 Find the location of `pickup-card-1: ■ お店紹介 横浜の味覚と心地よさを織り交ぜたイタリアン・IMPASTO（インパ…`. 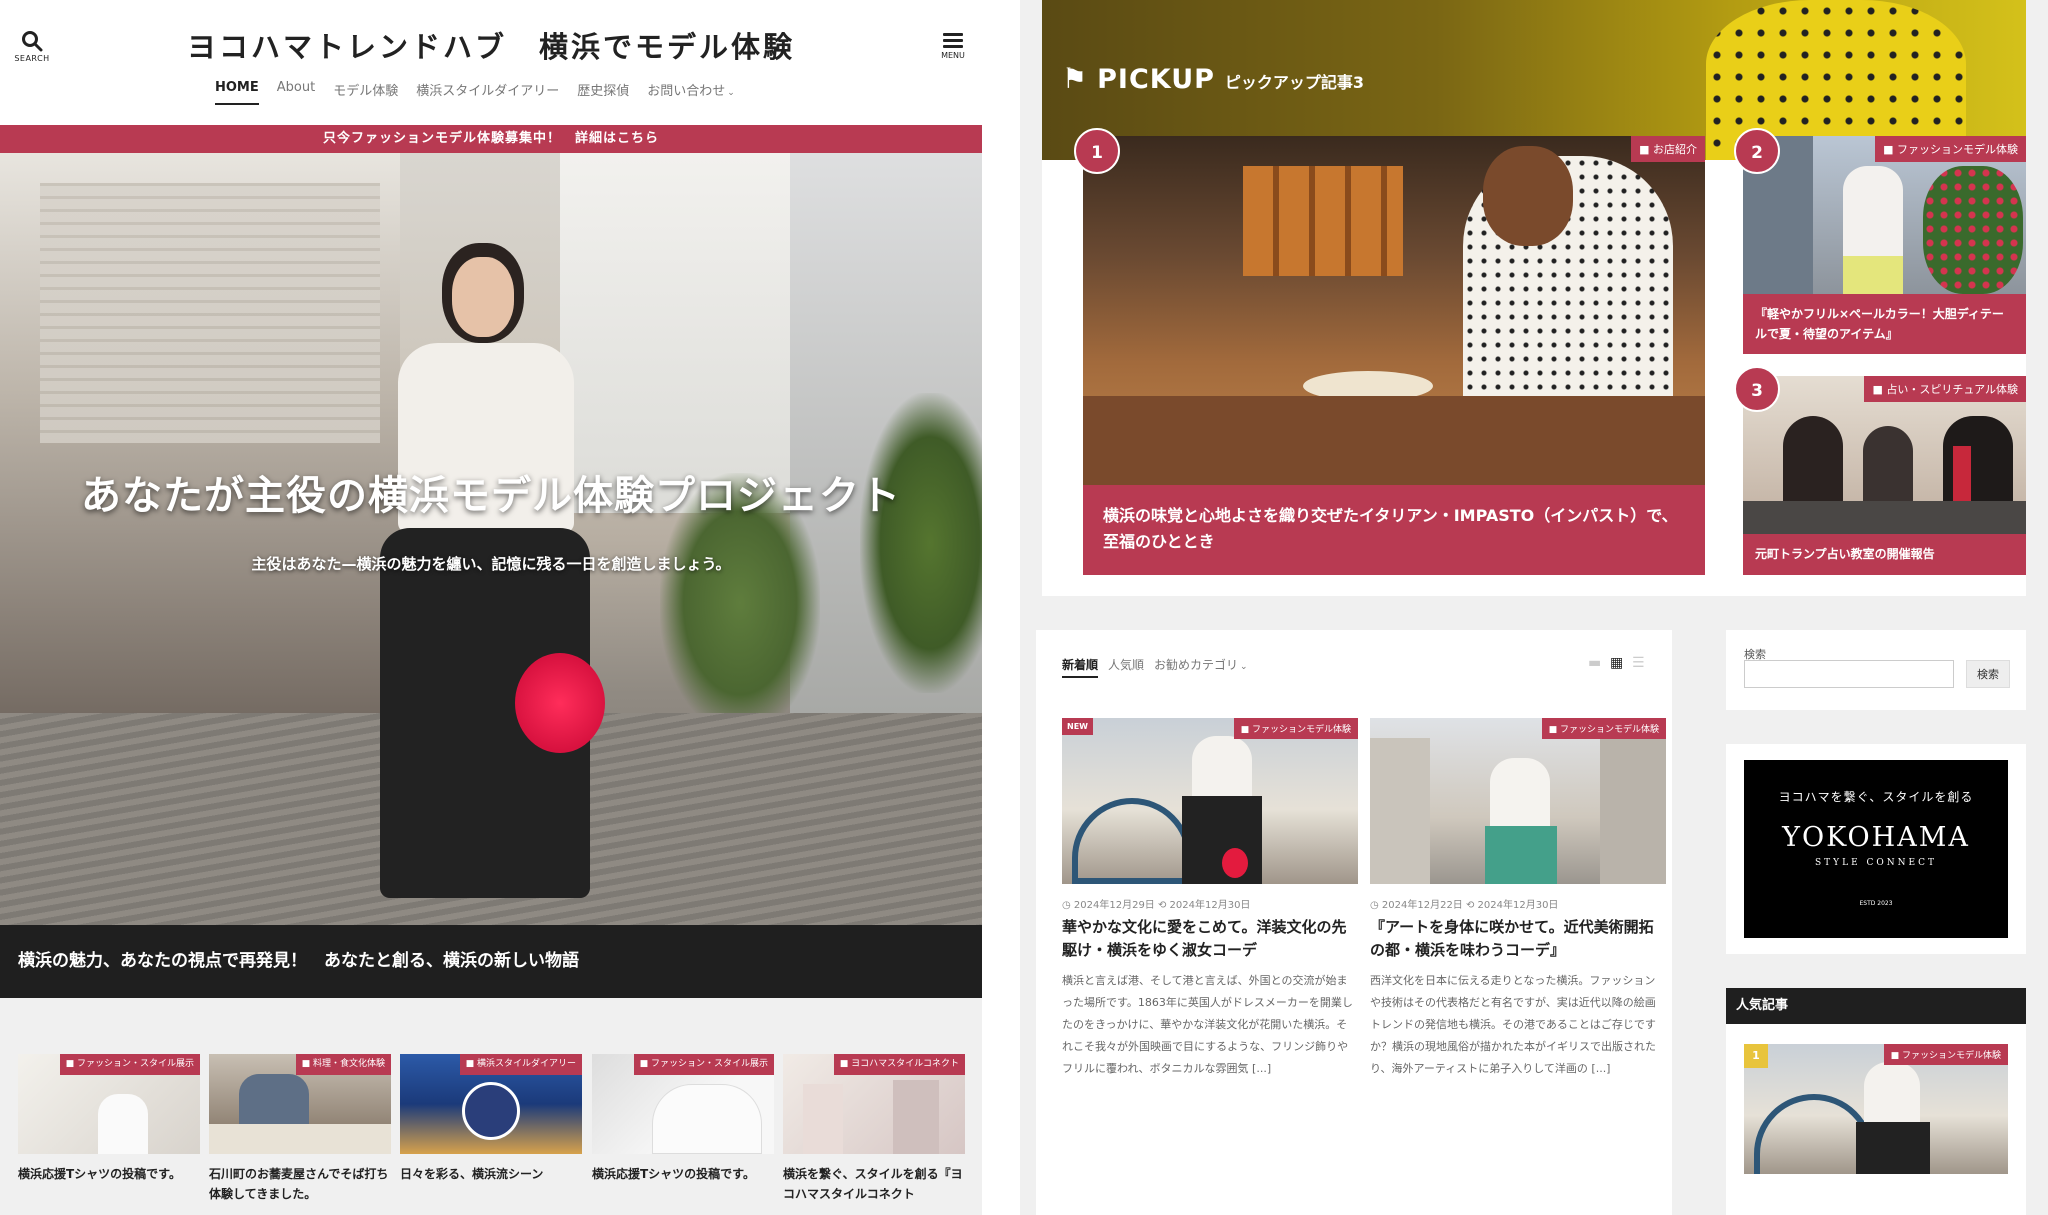

pickup-card-1: ■ お店紹介 横浜の味覚と心地よさを織り交ぜたイタリアン・IMPASTO（インパ… is located at coordinates (1394, 355).